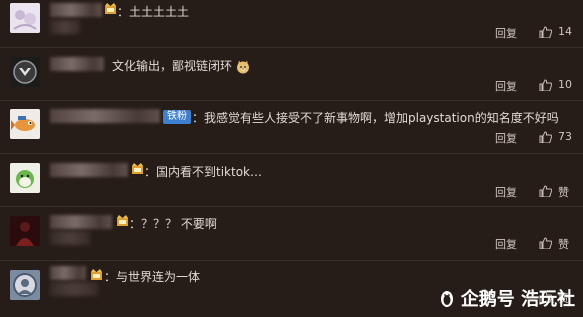  Describe the element at coordinates (181, 65) in the screenshot. I see `comment-text: 文化输出，鄙视链闭环` at that location.